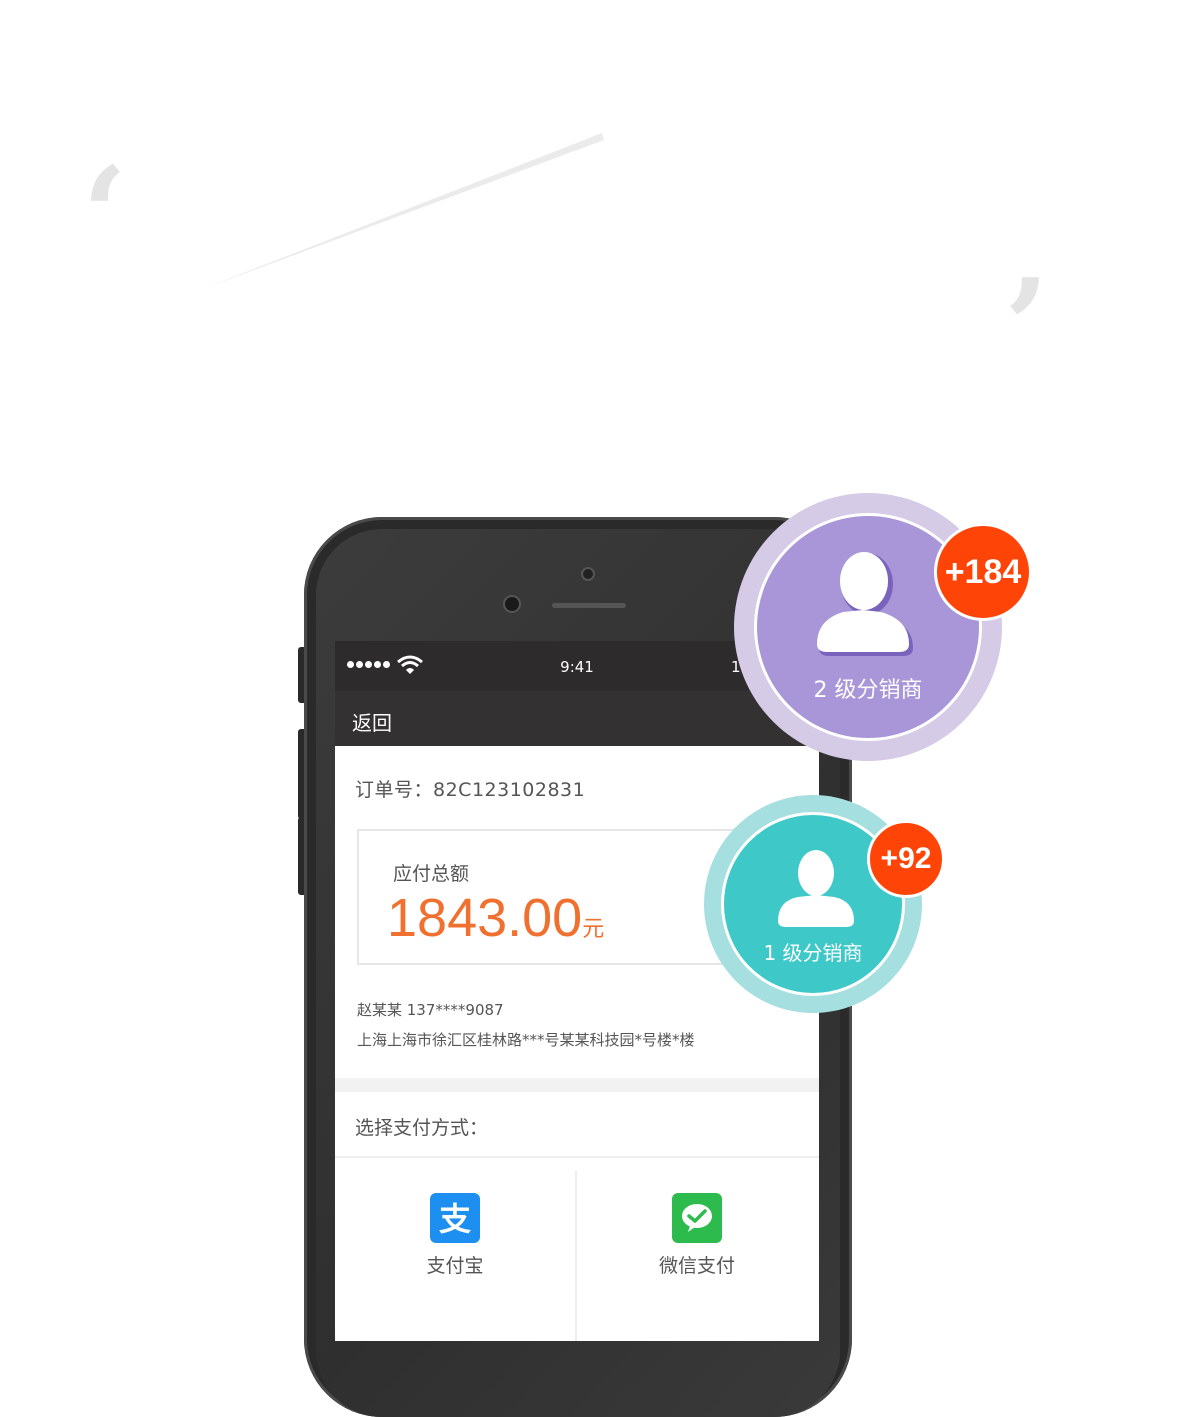 The height and width of the screenshot is (1417, 1200). Describe the element at coordinates (512, 604) in the screenshot. I see `front-camera` at that location.